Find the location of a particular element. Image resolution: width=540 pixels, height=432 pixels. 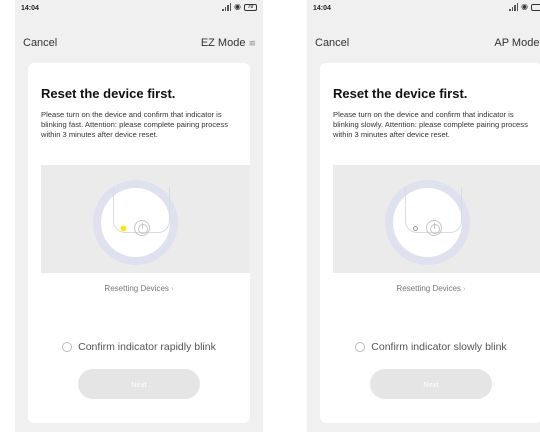

status-bar: 14:04 ◉ 70 is located at coordinates (139, 10).